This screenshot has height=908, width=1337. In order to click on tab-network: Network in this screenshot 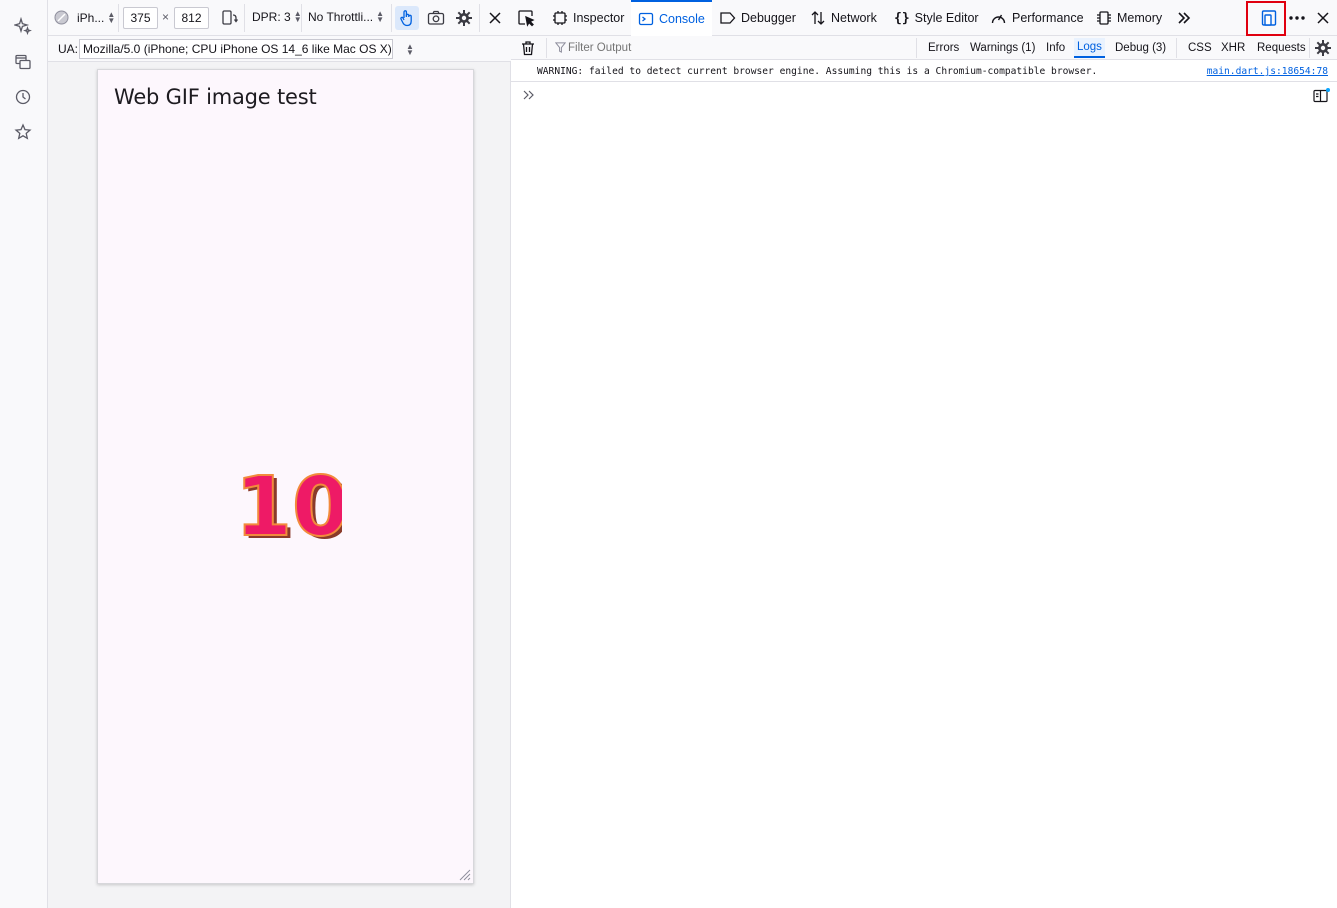, I will do `click(843, 18)`.